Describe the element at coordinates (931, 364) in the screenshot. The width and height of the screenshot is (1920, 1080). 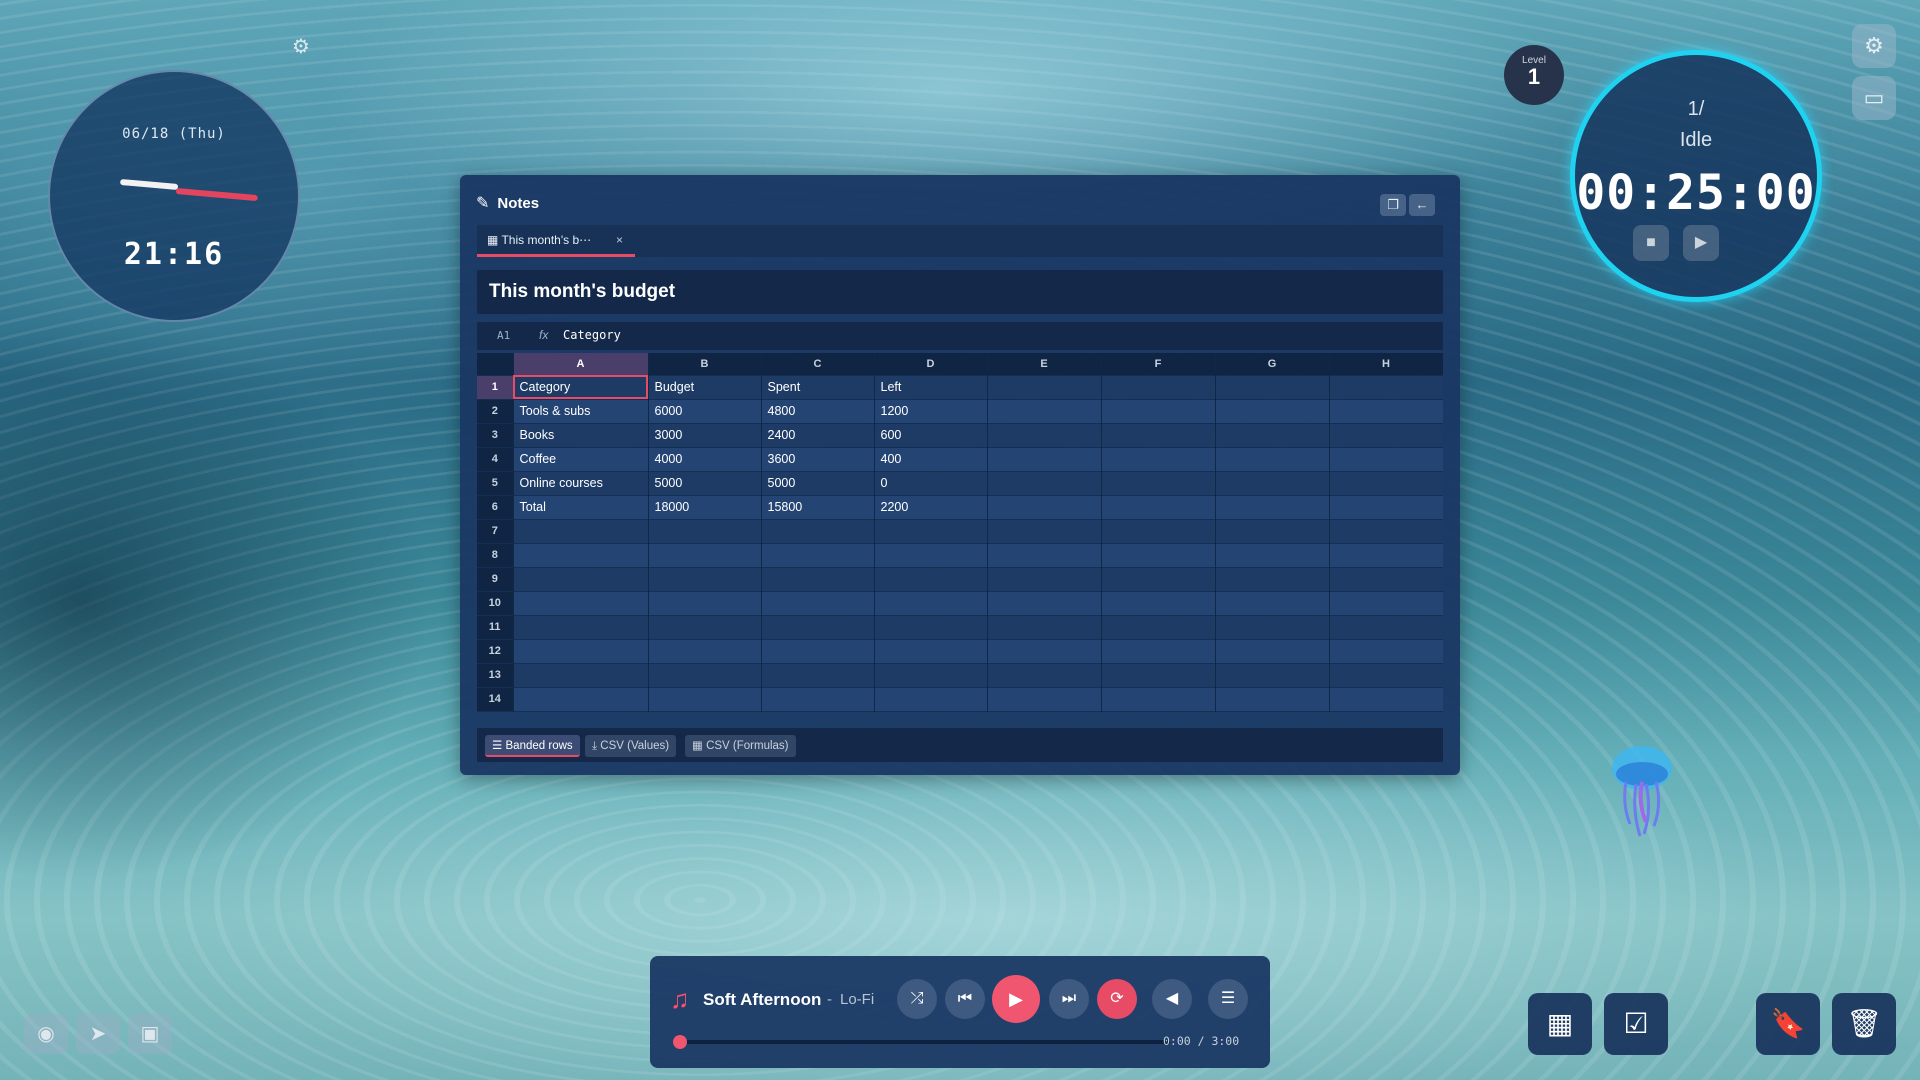
I see `column-header: D` at that location.